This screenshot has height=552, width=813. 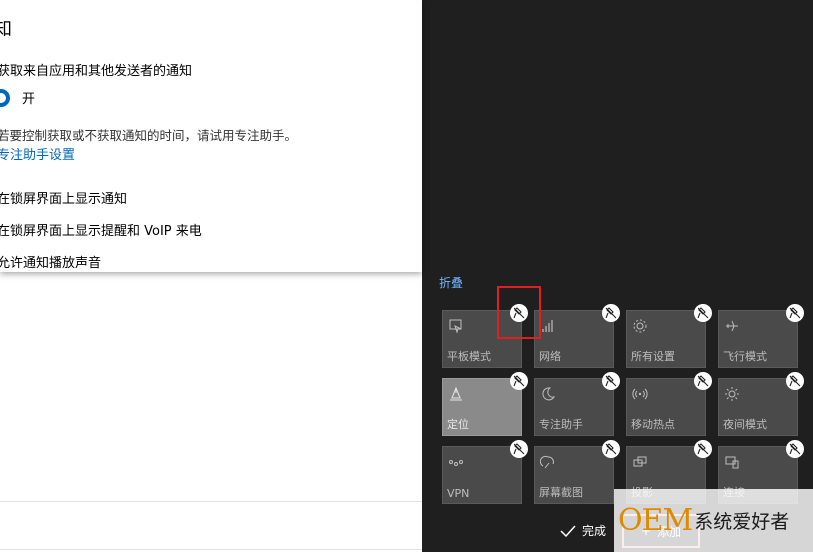 I want to click on vpn-icon, so click(x=456, y=463).